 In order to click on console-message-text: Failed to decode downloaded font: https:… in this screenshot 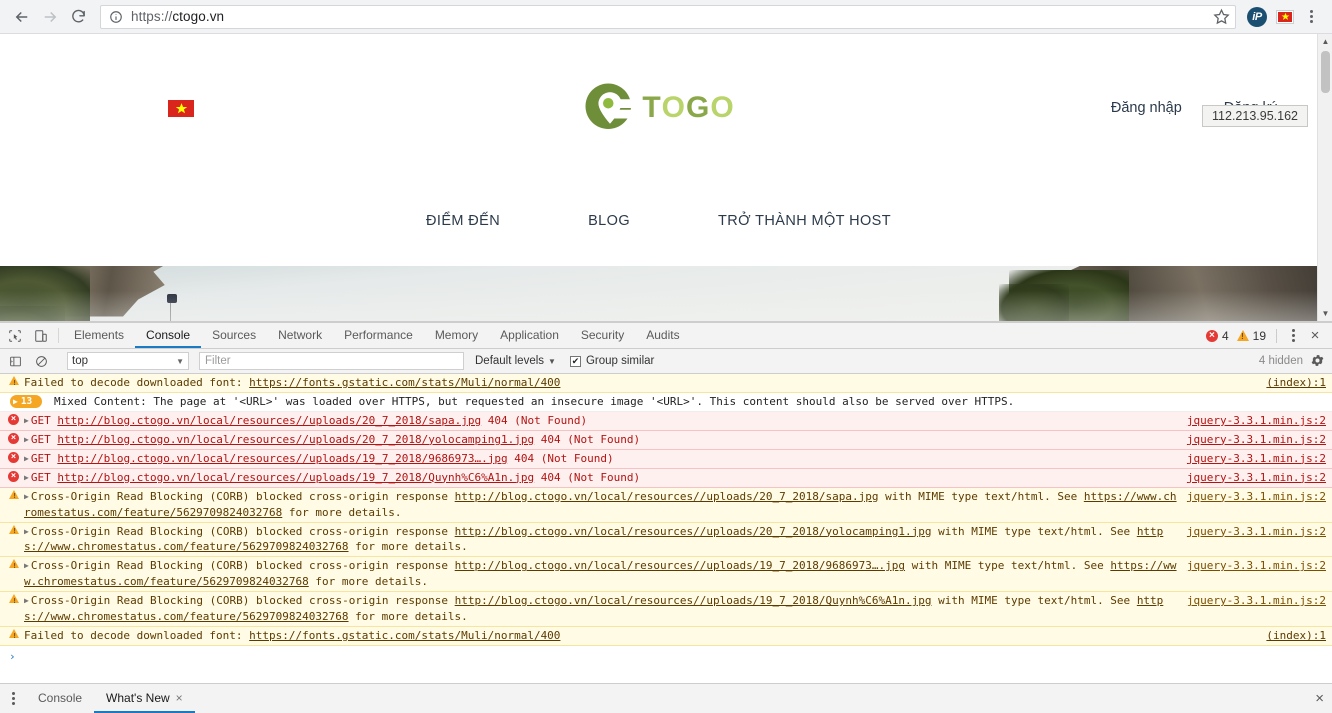, I will do `click(292, 636)`.